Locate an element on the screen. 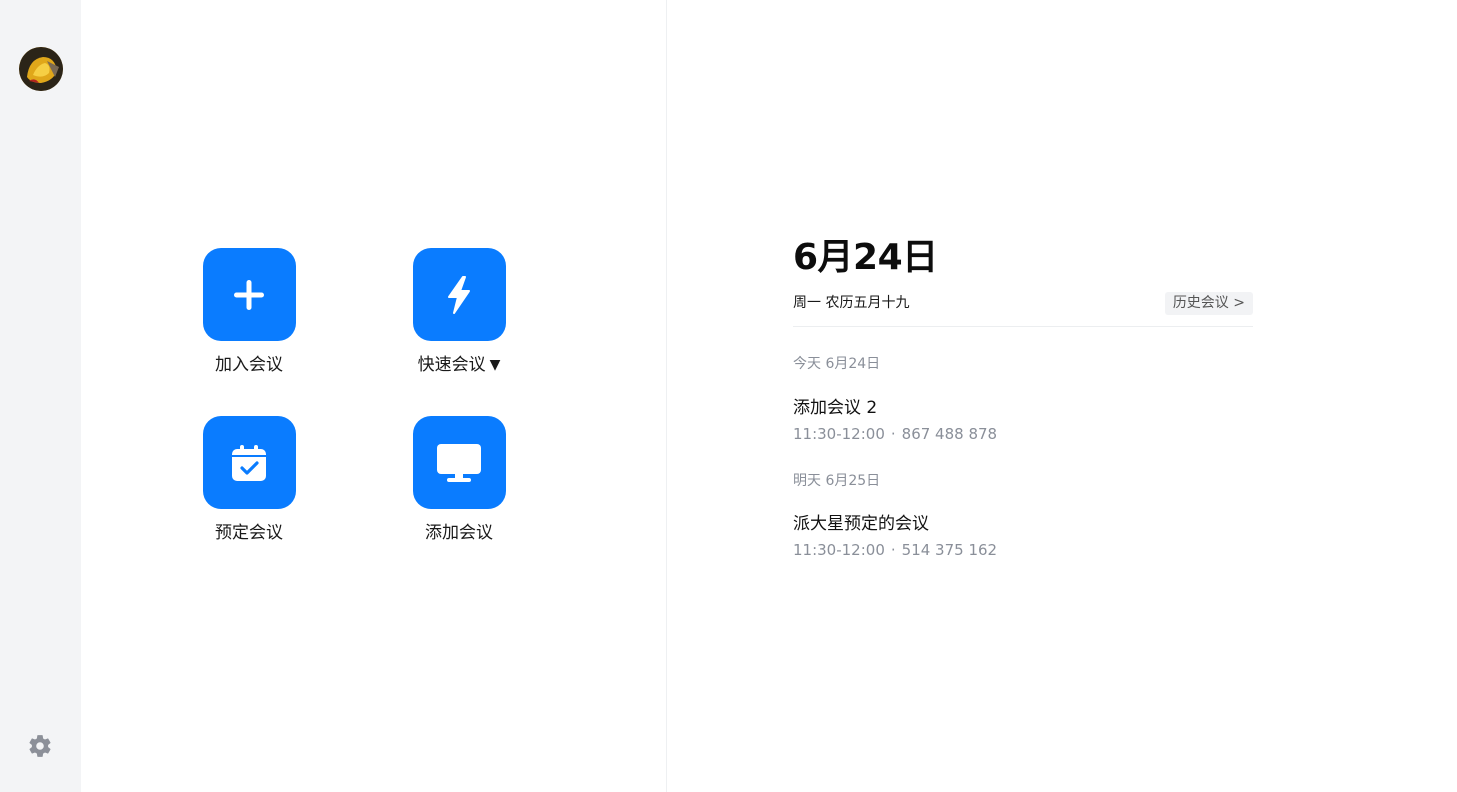 The height and width of the screenshot is (792, 1457). meeting-number: 867 488 878 is located at coordinates (949, 434).